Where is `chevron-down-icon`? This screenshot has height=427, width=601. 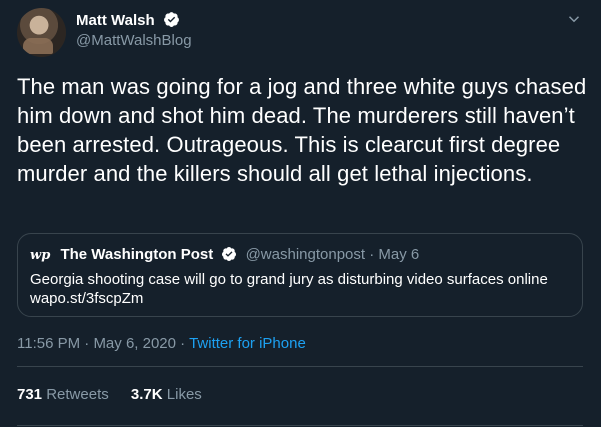
chevron-down-icon is located at coordinates (574, 19).